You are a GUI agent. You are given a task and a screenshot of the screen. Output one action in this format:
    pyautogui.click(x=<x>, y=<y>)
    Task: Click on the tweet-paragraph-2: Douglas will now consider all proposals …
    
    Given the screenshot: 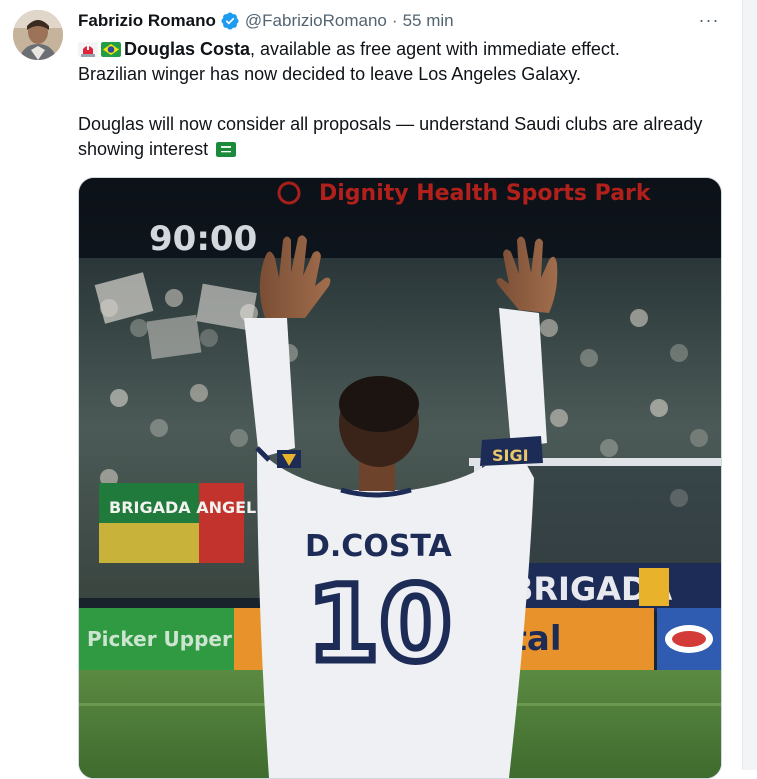 What is the action you would take?
    pyautogui.click(x=403, y=137)
    